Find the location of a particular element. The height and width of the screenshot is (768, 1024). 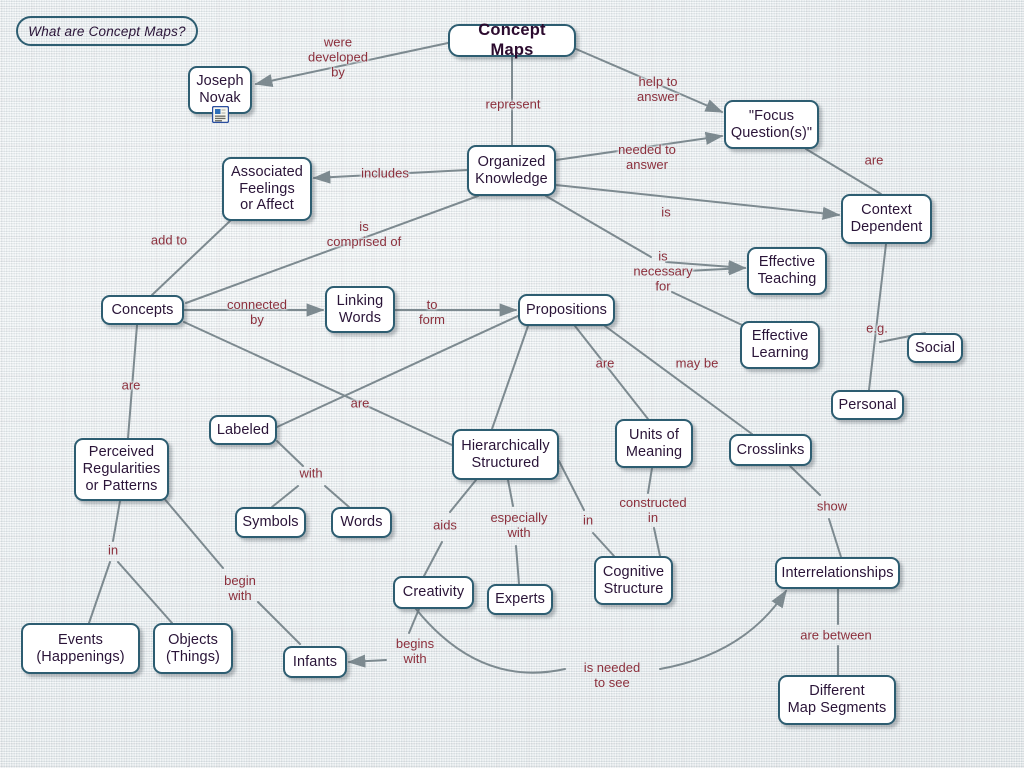

node-label-events: Events (Happenings) is located at coordinates (80, 648).